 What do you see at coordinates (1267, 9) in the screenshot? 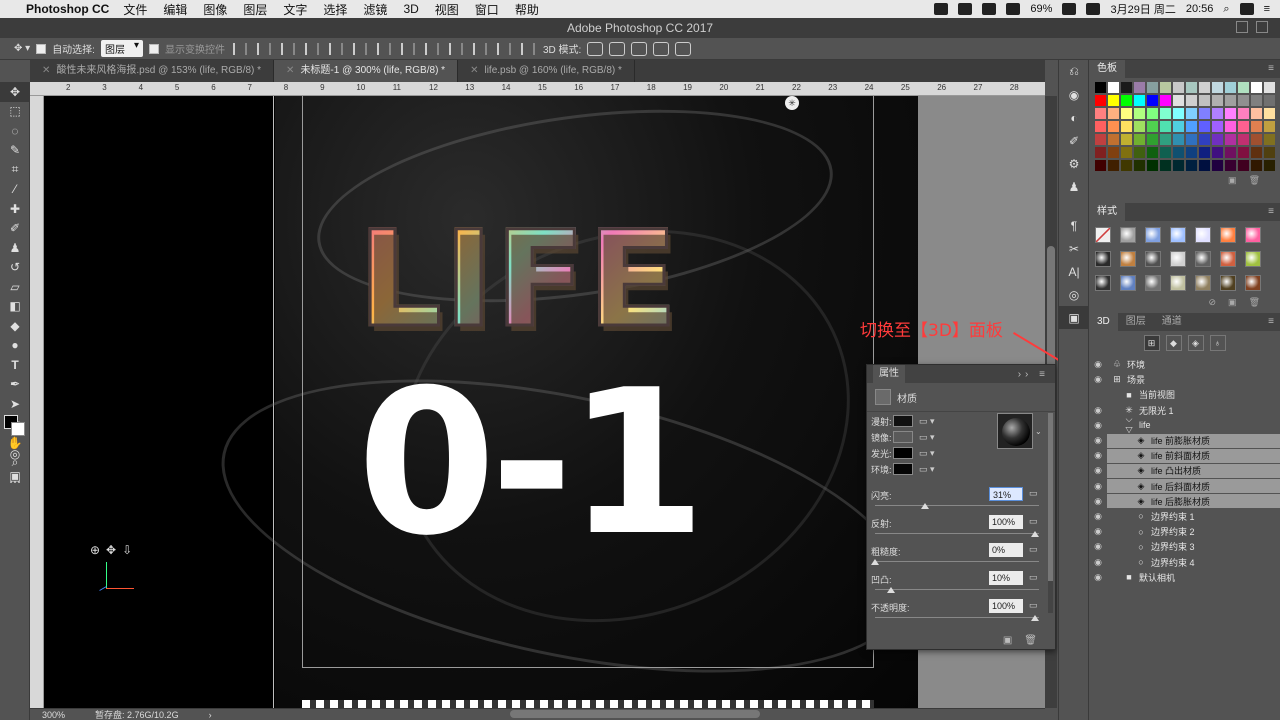
I see `notification-icon: ≡` at bounding box center [1267, 9].